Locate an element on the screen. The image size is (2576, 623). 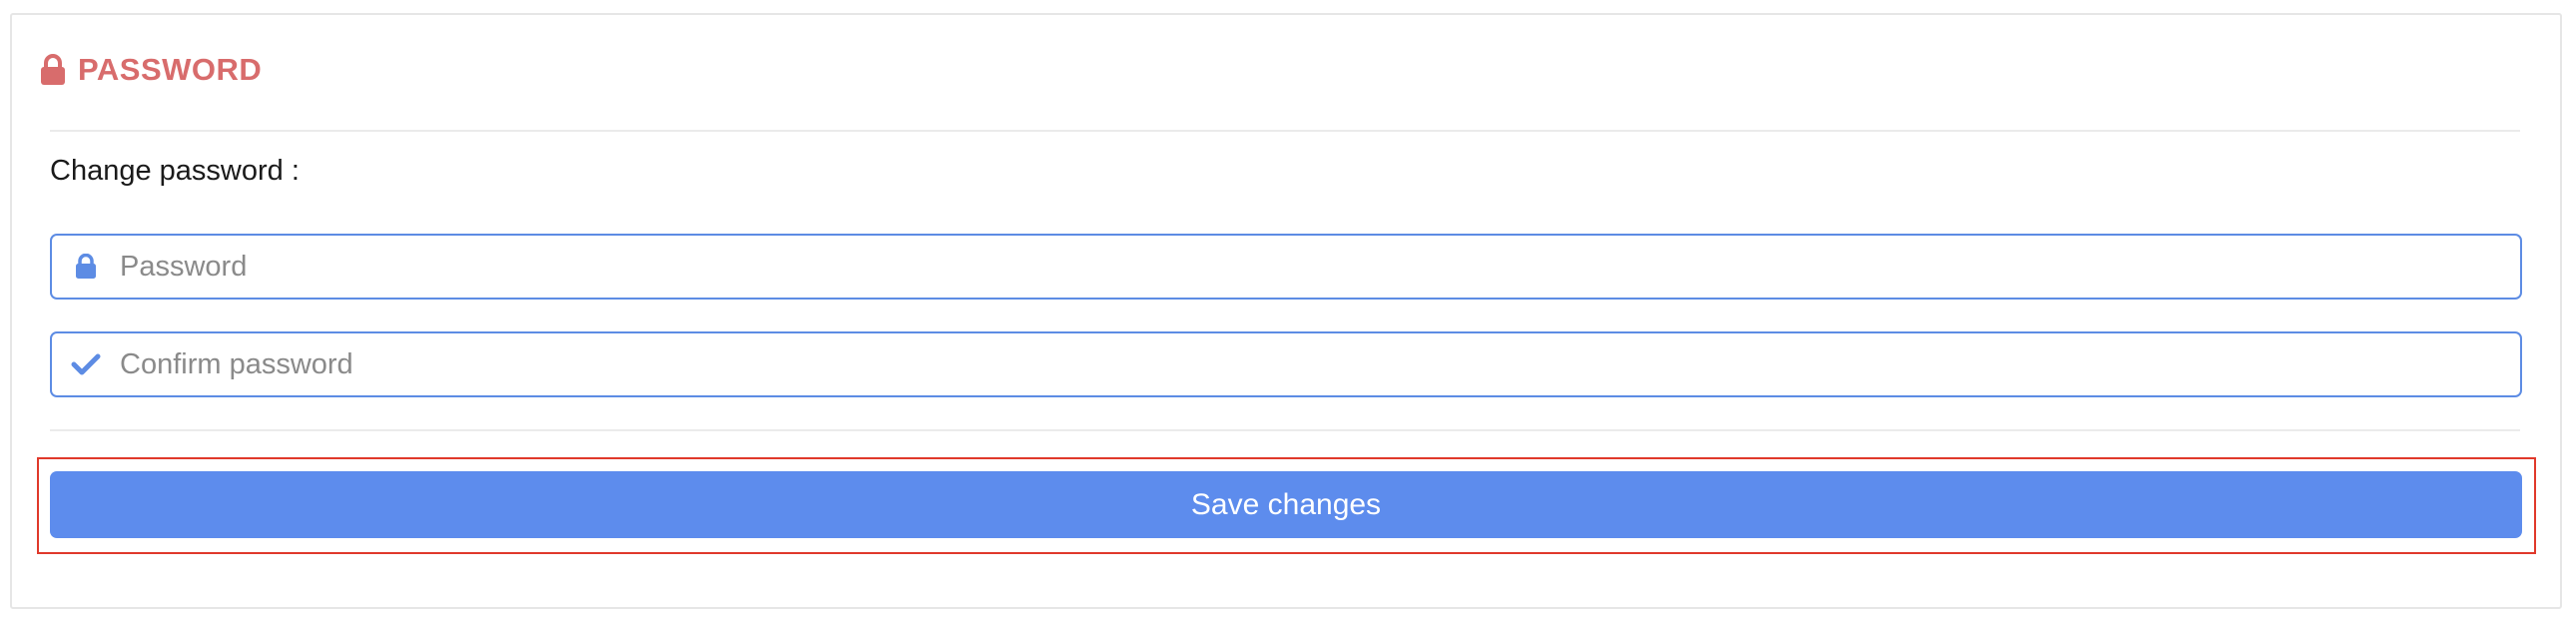
form-divider is located at coordinates (1285, 430).